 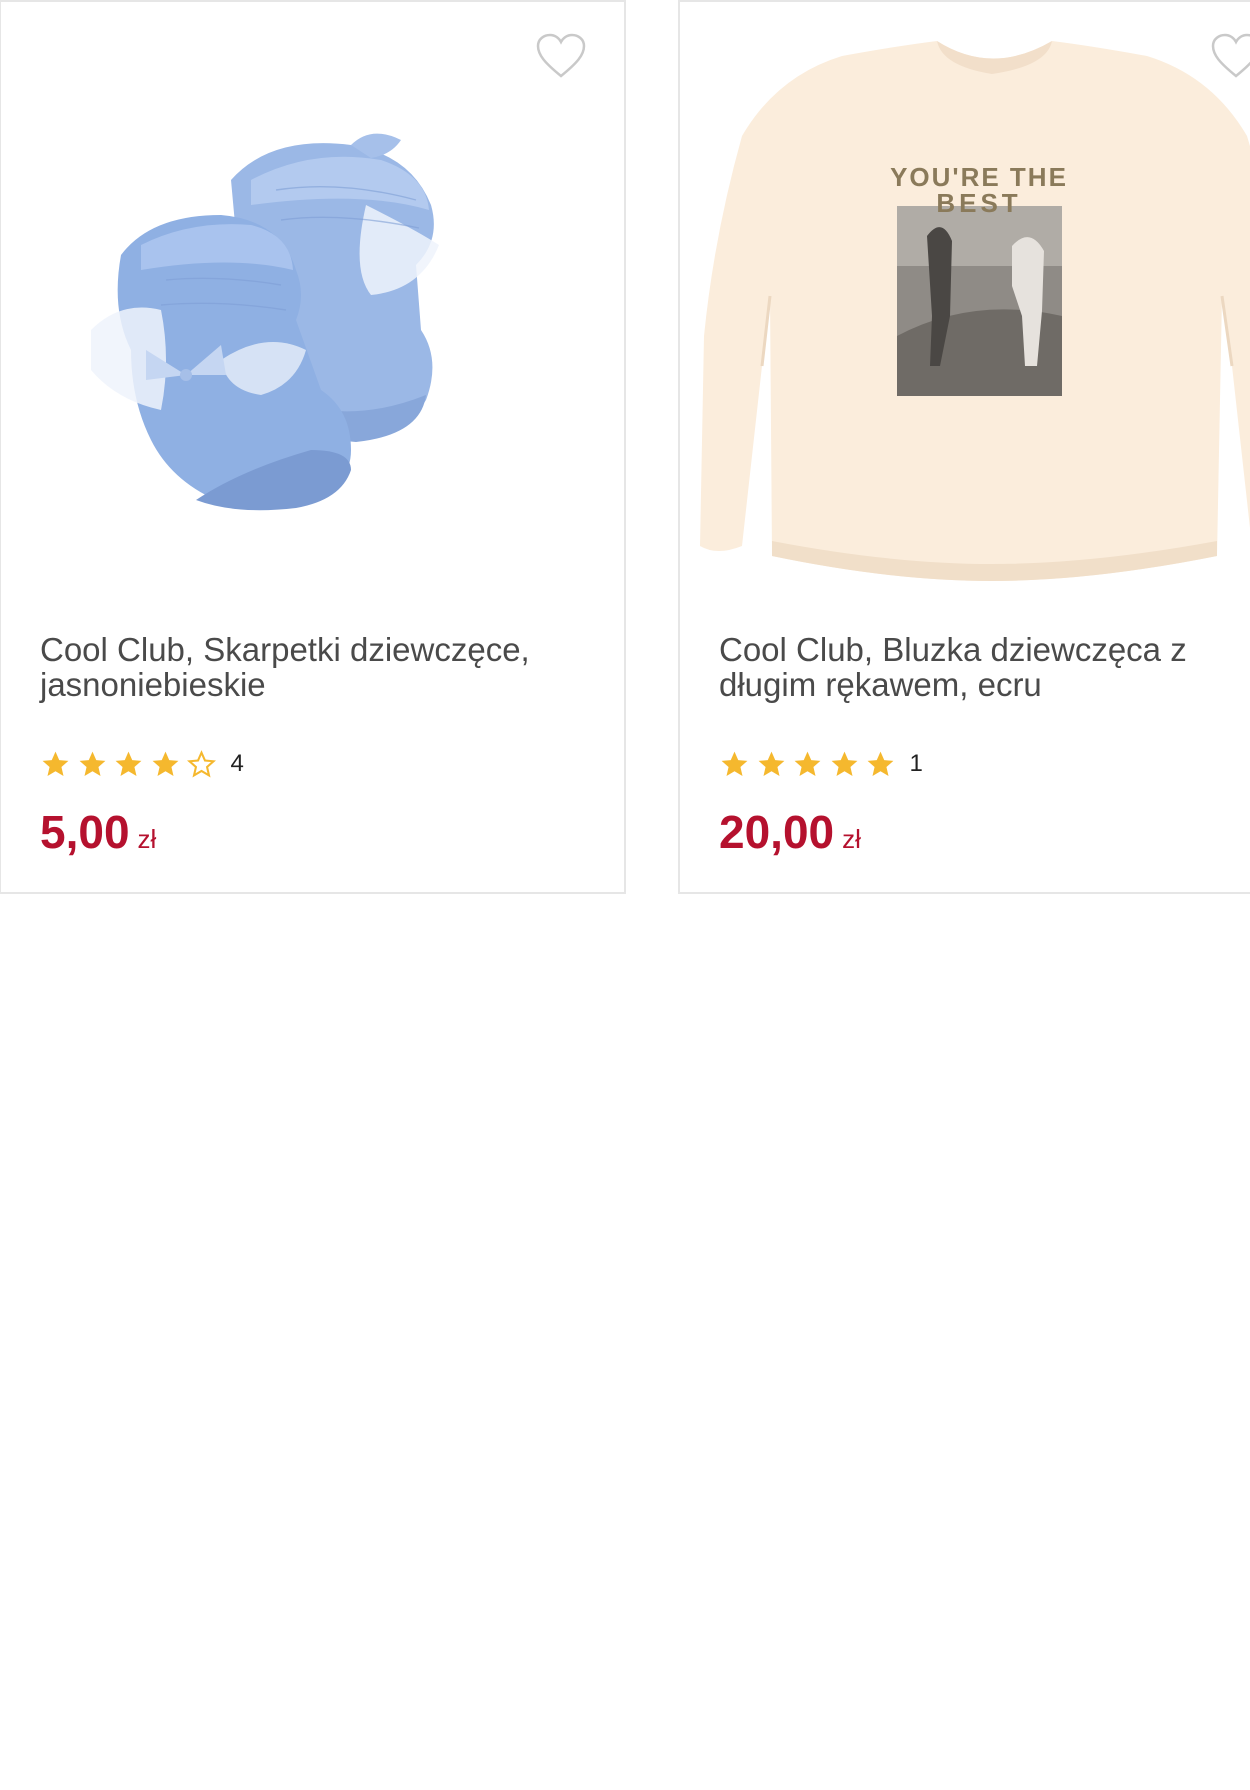 What do you see at coordinates (201, 763) in the screenshot?
I see `star-empty-icon` at bounding box center [201, 763].